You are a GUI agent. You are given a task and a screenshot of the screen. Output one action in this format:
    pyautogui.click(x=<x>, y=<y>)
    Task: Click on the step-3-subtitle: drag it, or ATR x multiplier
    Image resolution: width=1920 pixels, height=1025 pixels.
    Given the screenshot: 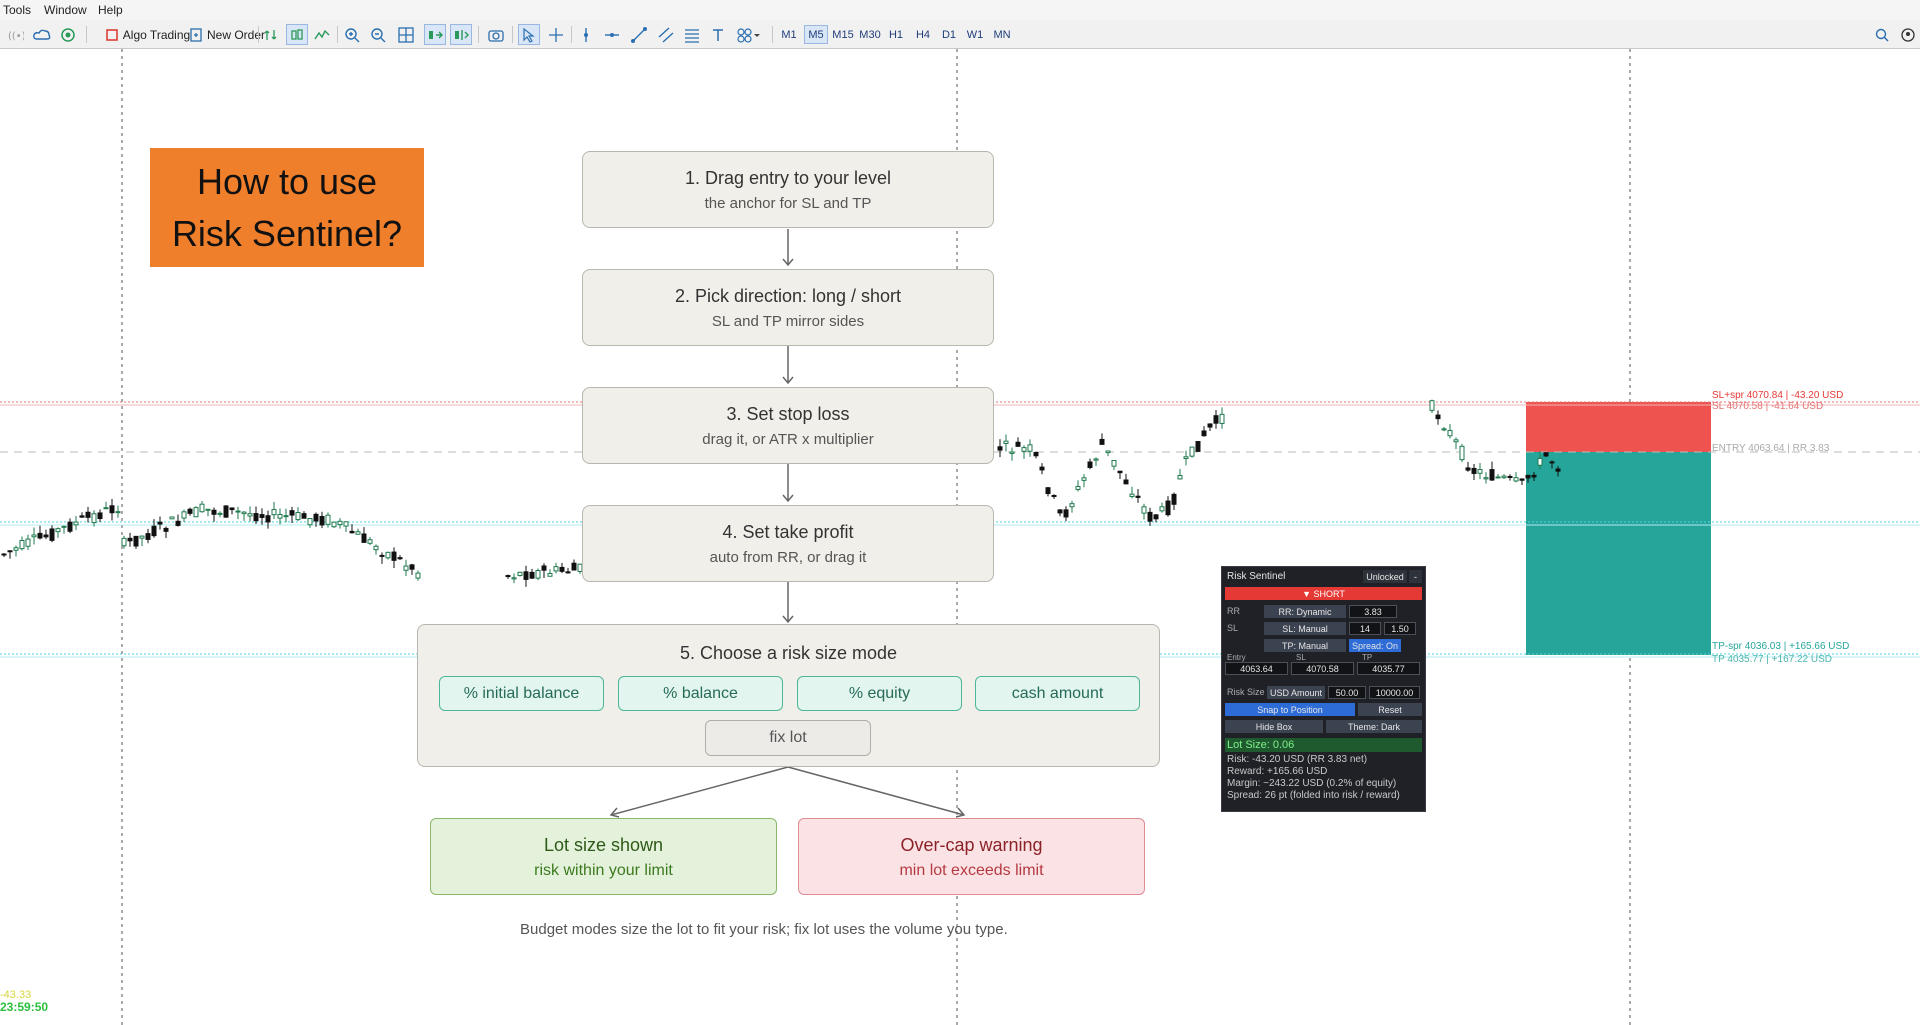 What is the action you would take?
    pyautogui.click(x=788, y=439)
    